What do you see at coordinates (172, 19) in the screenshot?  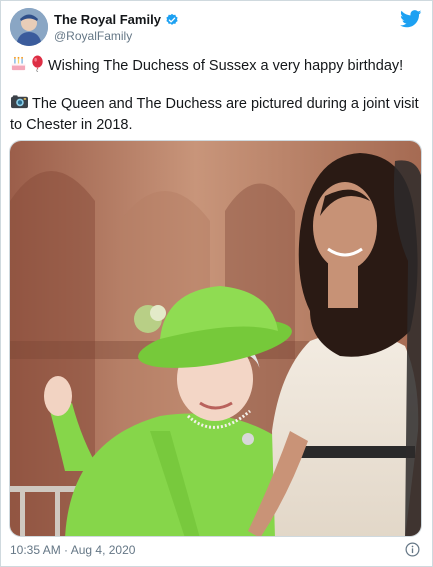 I see `verified-badge-icon` at bounding box center [172, 19].